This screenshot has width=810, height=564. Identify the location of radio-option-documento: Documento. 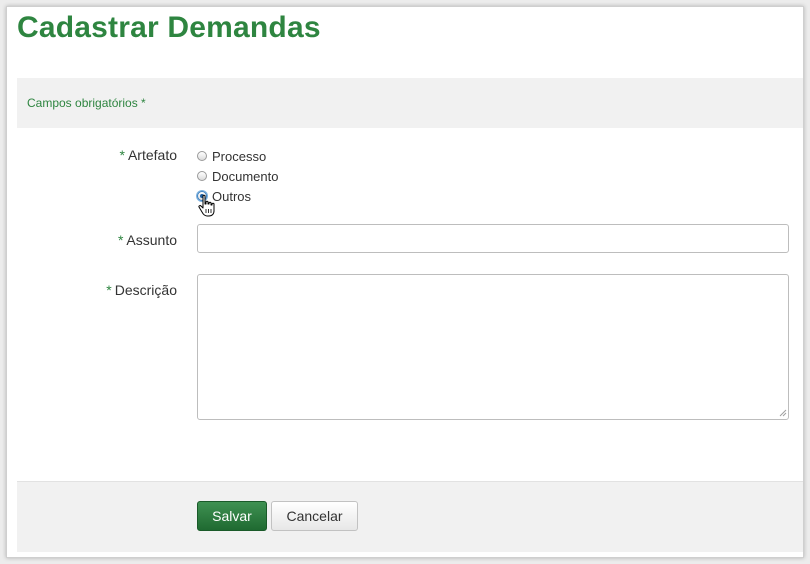
(237, 176).